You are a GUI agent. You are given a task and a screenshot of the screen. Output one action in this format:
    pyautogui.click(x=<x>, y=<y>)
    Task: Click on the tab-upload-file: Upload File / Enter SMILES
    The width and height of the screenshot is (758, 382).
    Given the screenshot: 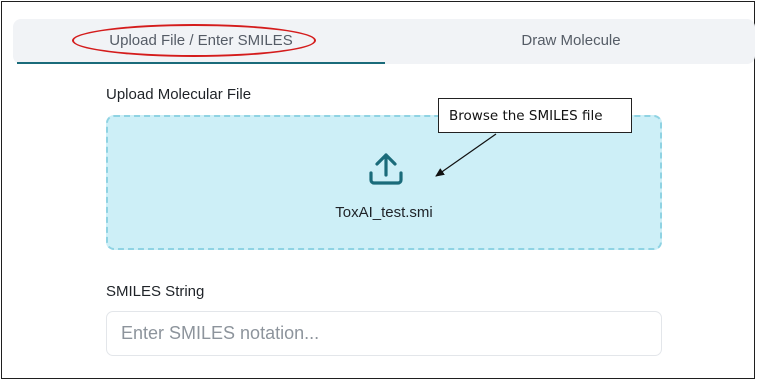 What is the action you would take?
    pyautogui.click(x=201, y=41)
    